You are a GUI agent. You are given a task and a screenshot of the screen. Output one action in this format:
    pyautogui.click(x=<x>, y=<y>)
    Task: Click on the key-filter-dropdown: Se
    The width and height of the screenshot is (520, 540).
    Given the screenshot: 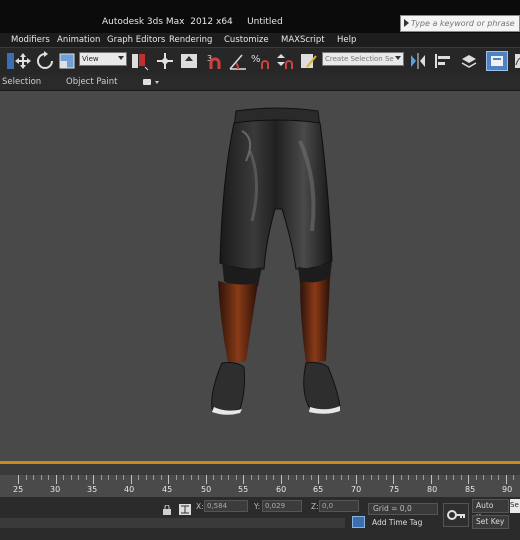 What is the action you would take?
    pyautogui.click(x=515, y=506)
    